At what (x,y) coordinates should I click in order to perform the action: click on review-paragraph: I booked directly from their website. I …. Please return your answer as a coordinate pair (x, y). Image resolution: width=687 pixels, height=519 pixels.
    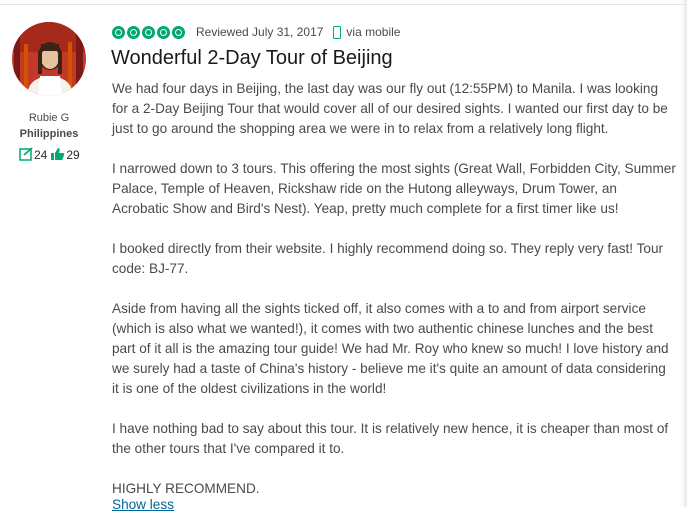
    Looking at the image, I should click on (388, 258).